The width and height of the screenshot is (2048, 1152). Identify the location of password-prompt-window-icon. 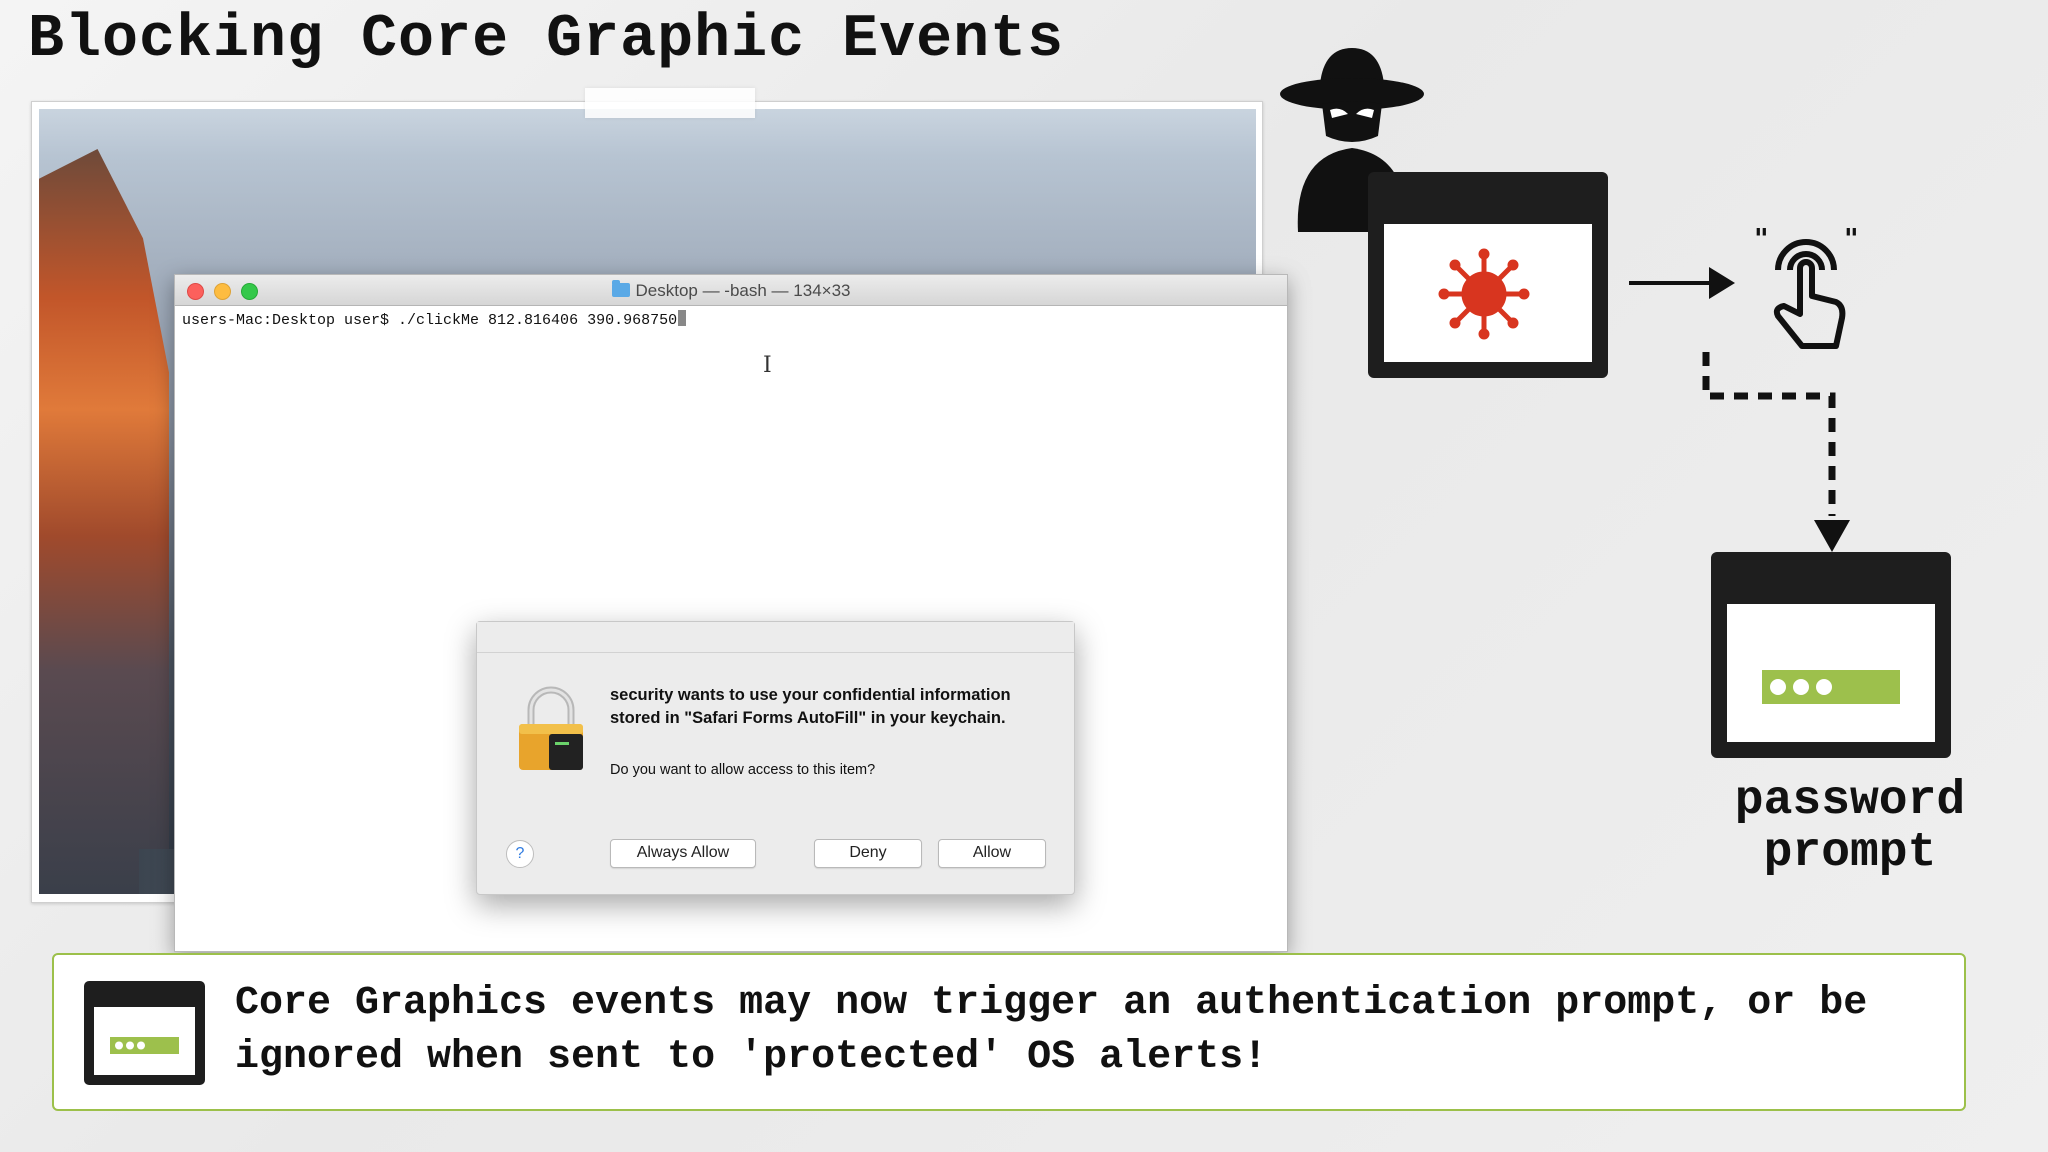
(1831, 655).